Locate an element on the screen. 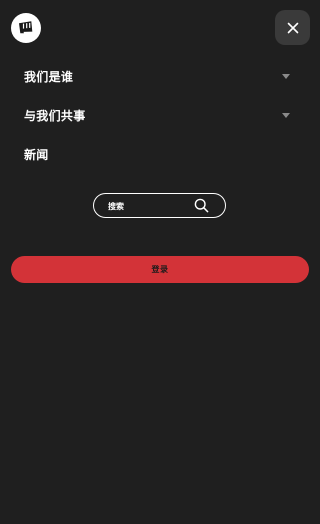 The height and width of the screenshot is (524, 320). fist-logo-icon is located at coordinates (26, 27).